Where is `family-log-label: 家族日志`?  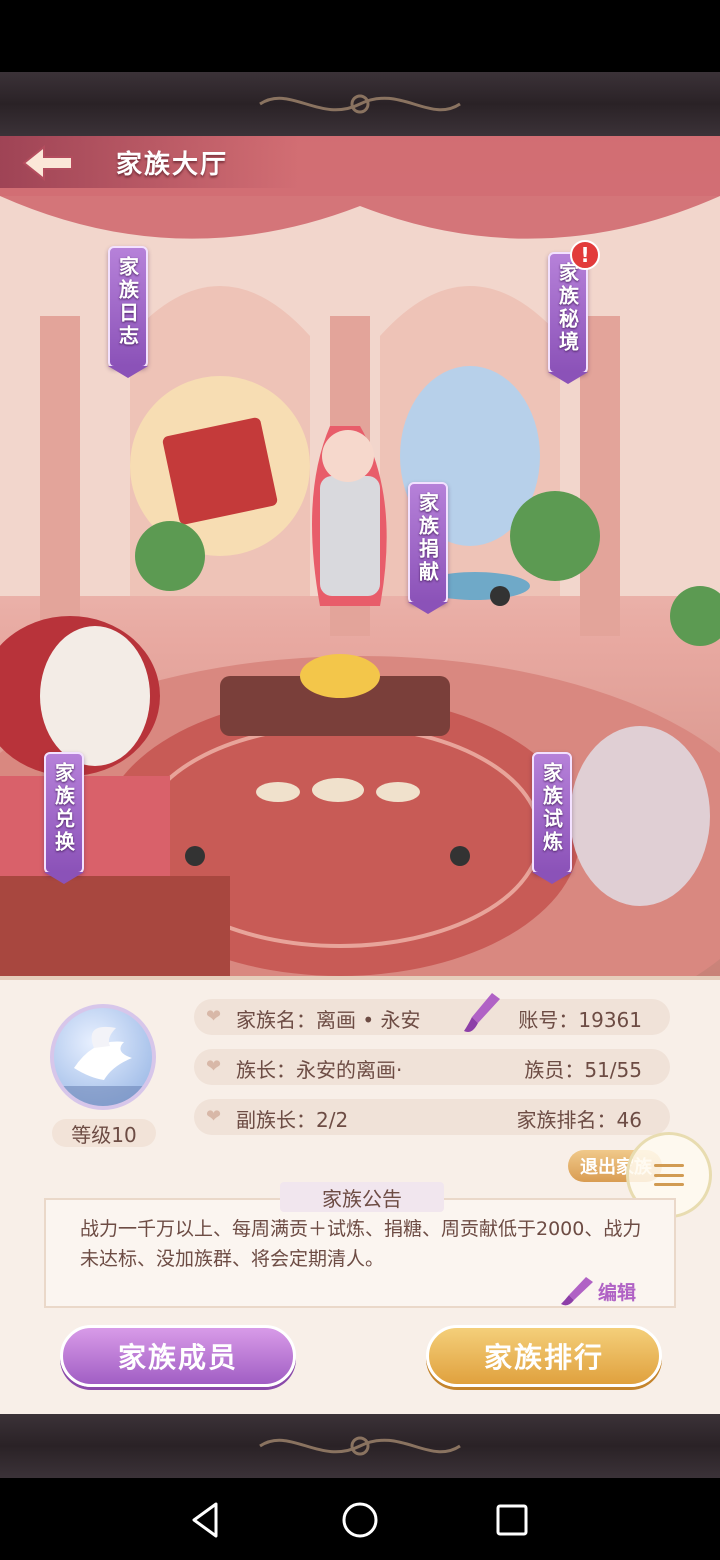
family-log-label: 家族日志 is located at coordinates (127, 302).